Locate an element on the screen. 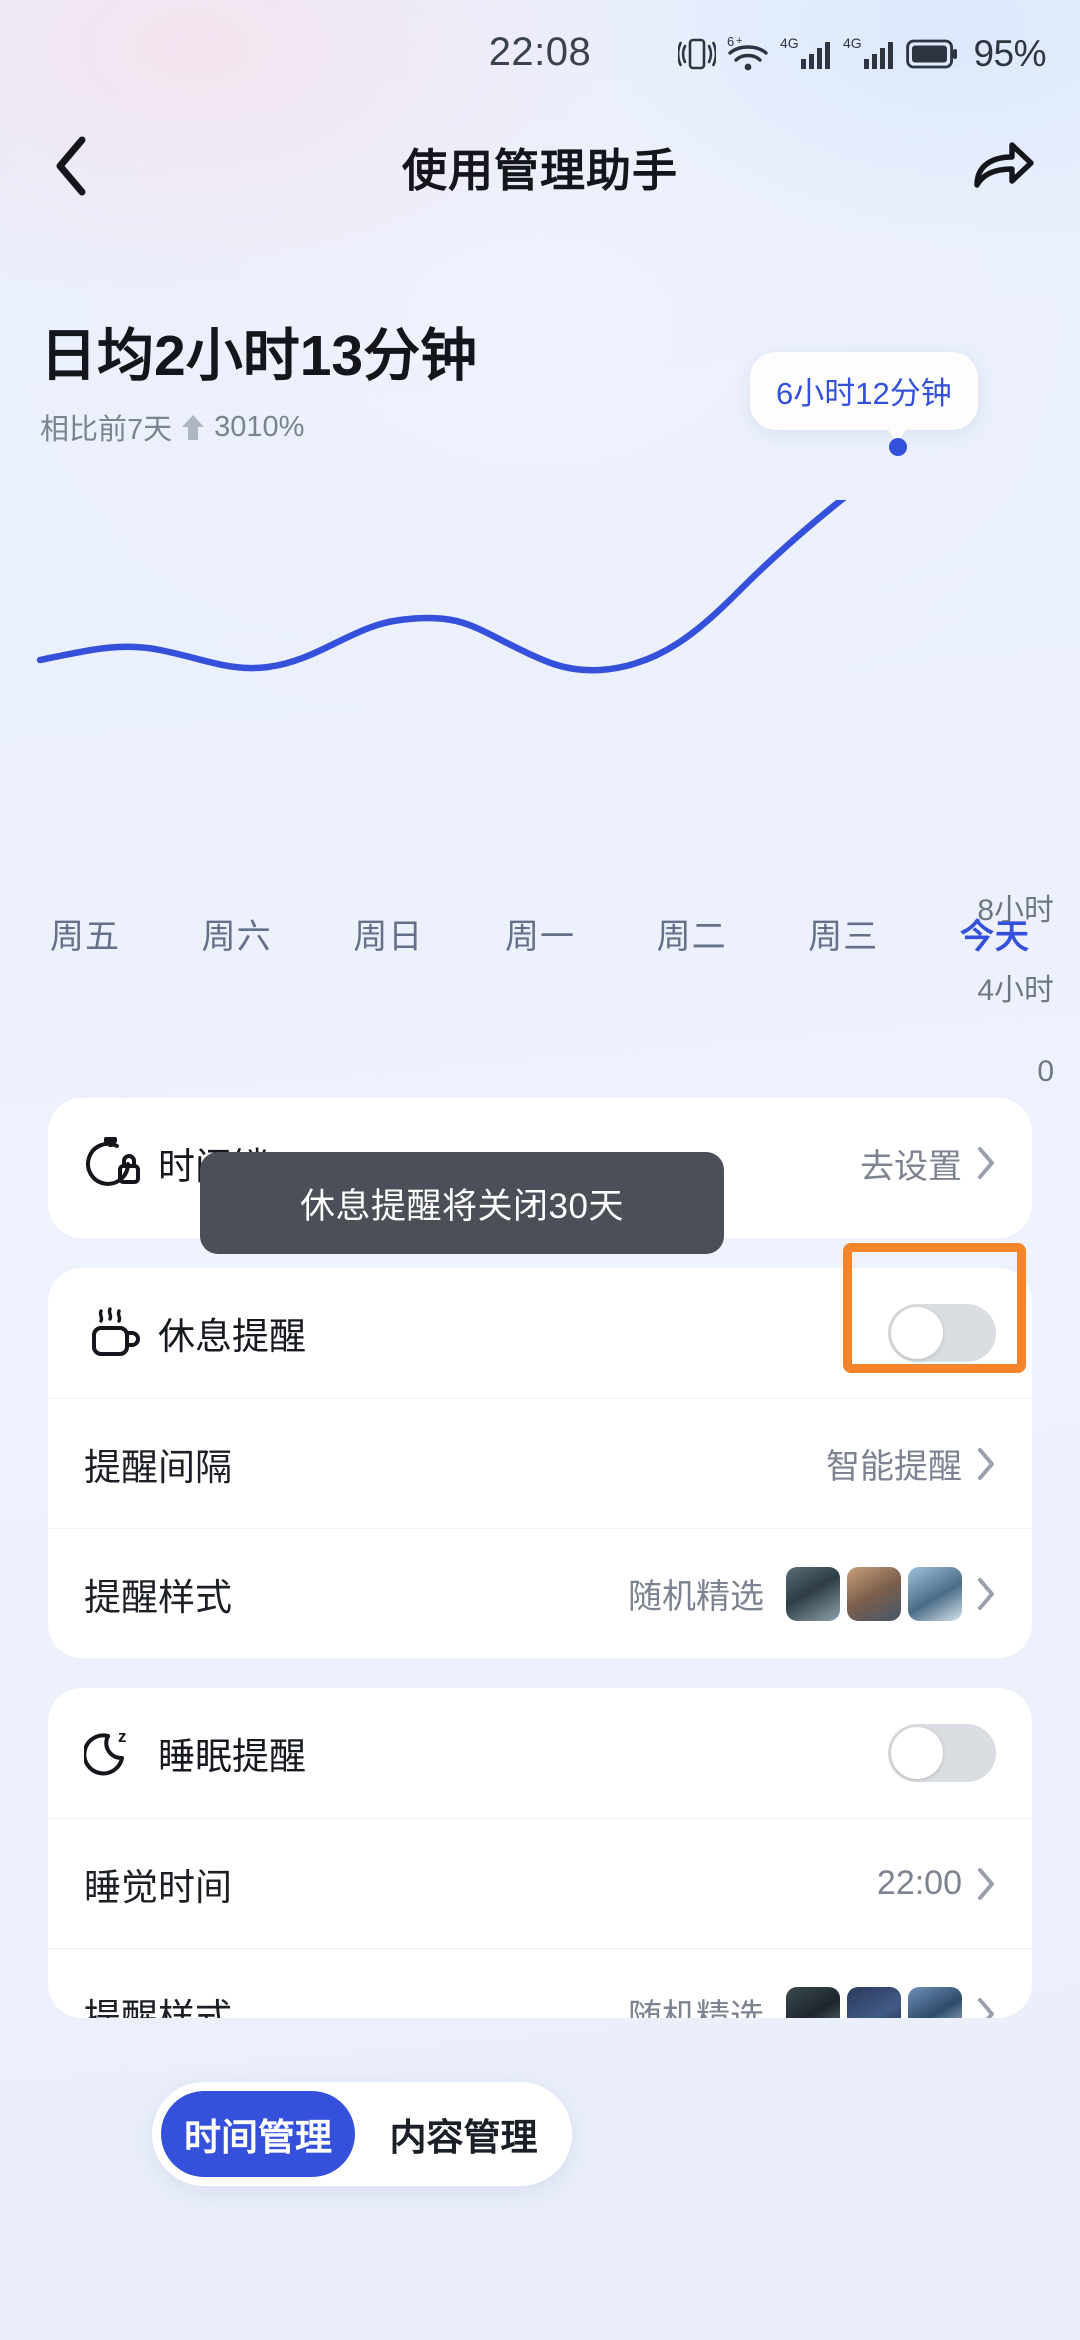 This screenshot has height=2340, width=1080. sleep-style-thumbnails is located at coordinates (874, 2002).